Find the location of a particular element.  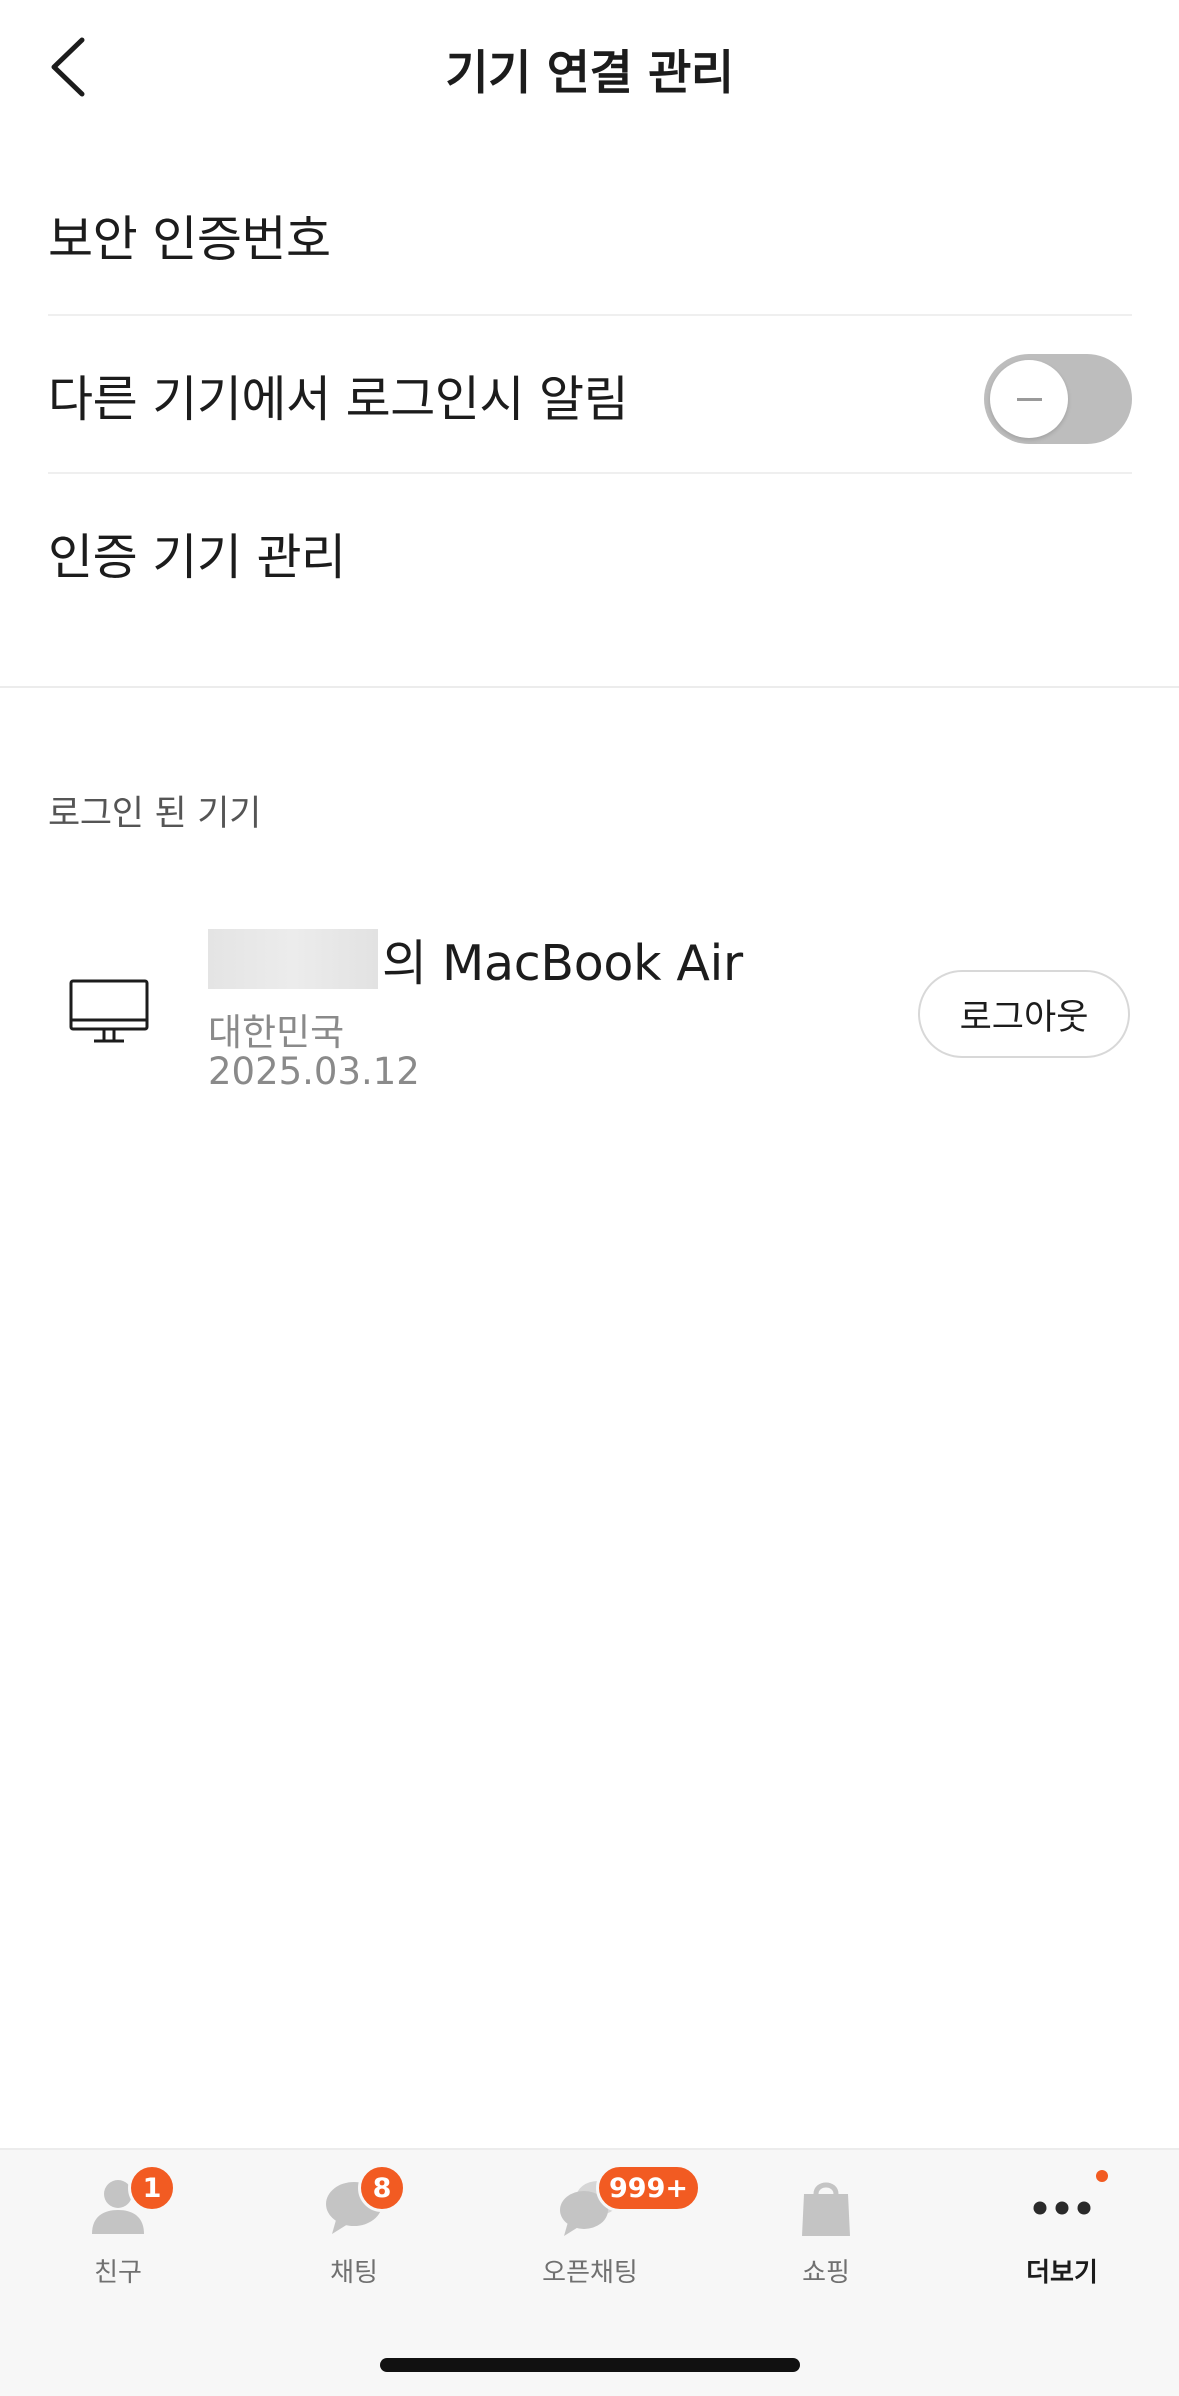

header: 기기 연결 관리 is located at coordinates (589, 65).